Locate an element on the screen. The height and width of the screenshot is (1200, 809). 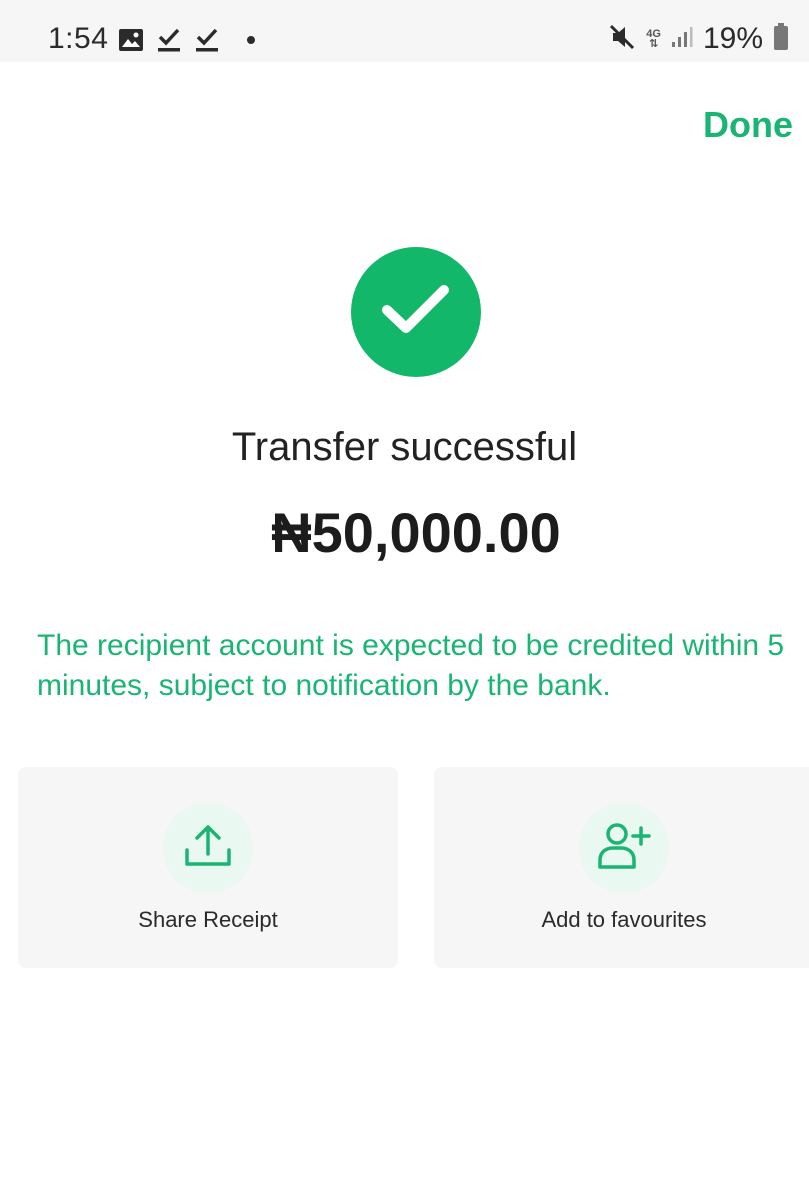
check-icon is located at coordinates (416, 312).